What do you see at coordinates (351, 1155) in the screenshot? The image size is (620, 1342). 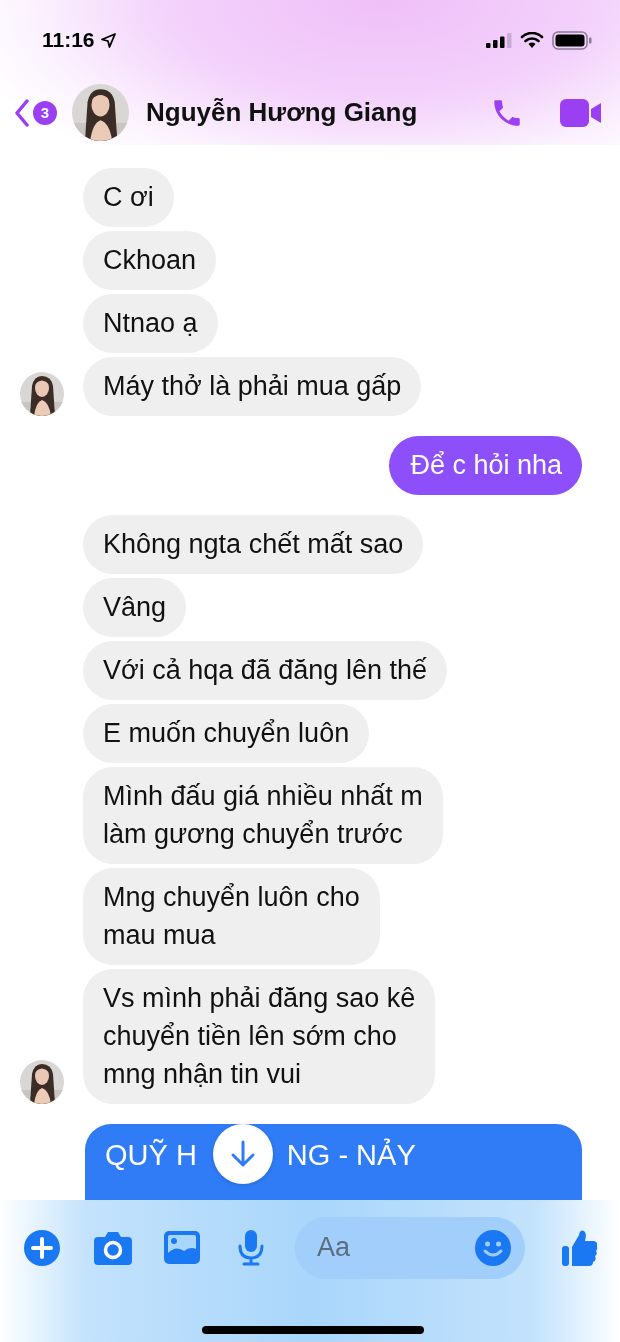 I see `message-text: NG - NẢY` at bounding box center [351, 1155].